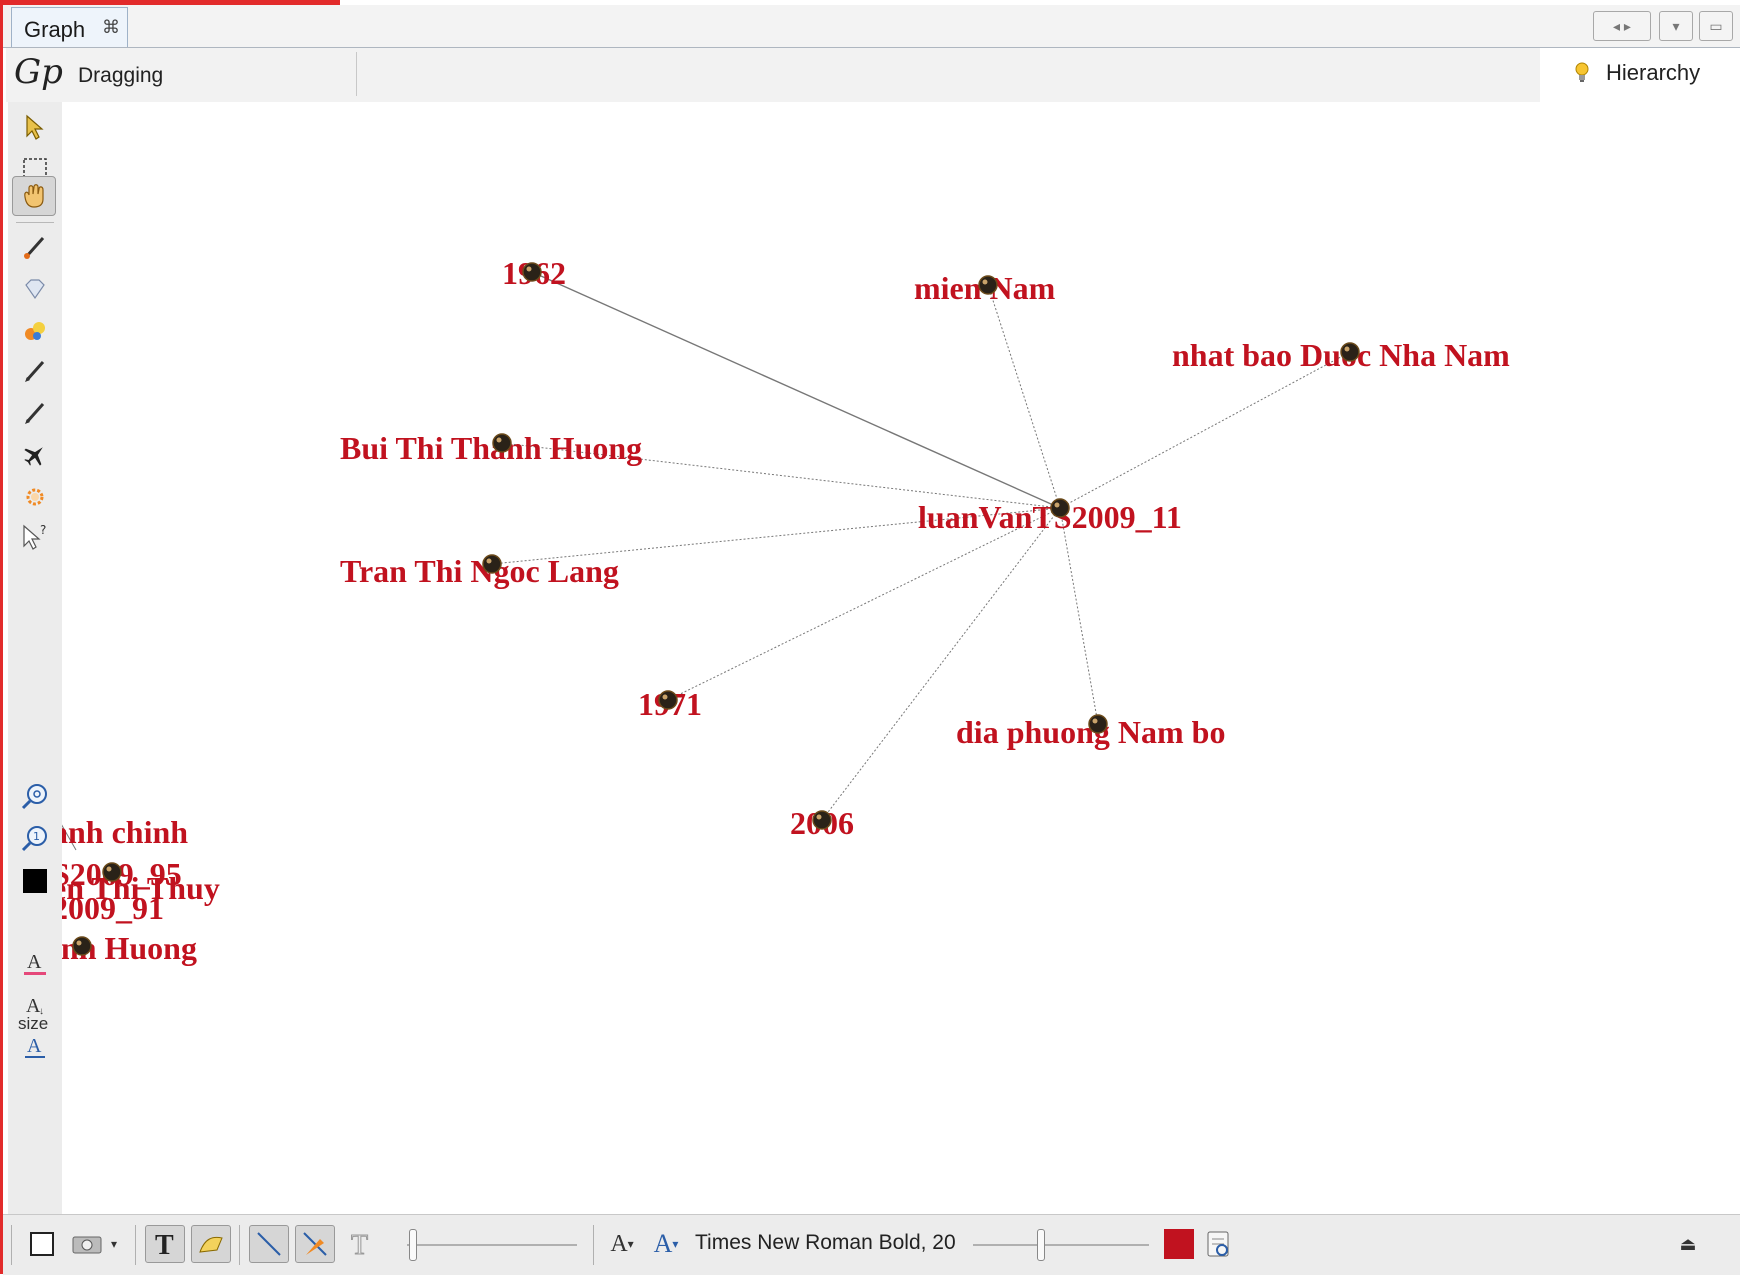 The height and width of the screenshot is (1275, 1740). I want to click on label-color-icon: A, so click(35, 963).